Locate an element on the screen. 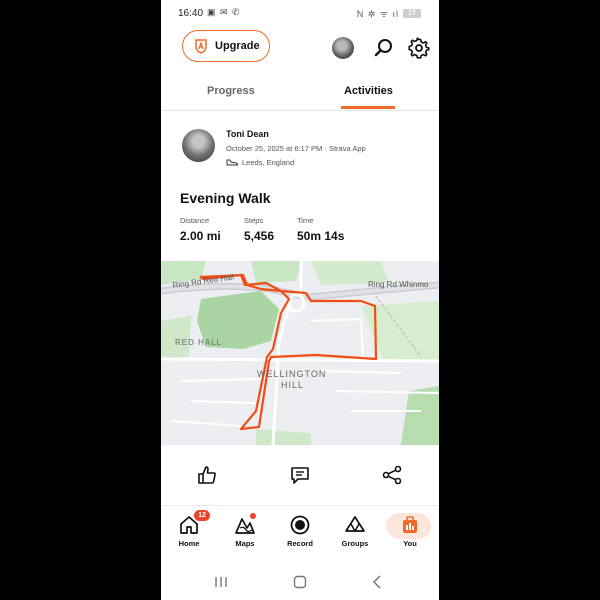 This screenshot has height=600, width=600. stat-steps: Steps 5,456 is located at coordinates (259, 229).